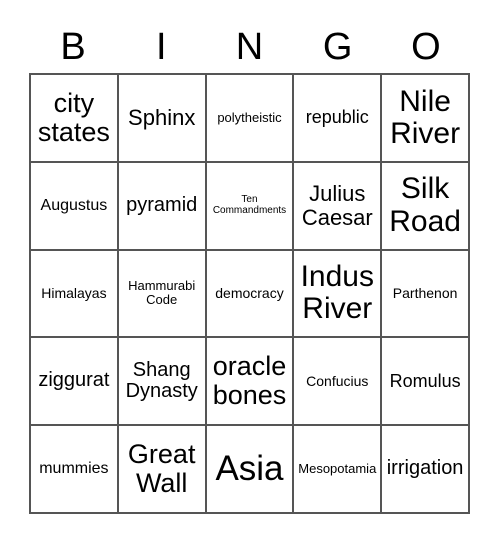  What do you see at coordinates (249, 469) in the screenshot?
I see `bingo-cell: Asia` at bounding box center [249, 469].